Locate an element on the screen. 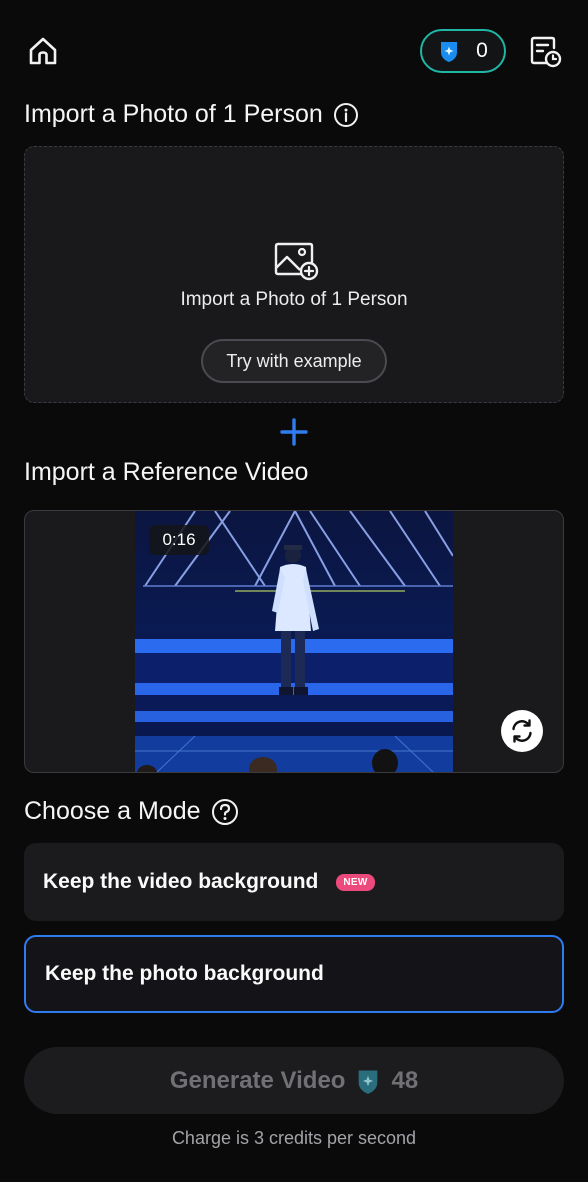  mode-option-keep-photo-background: Keep the photo background is located at coordinates (294, 974).